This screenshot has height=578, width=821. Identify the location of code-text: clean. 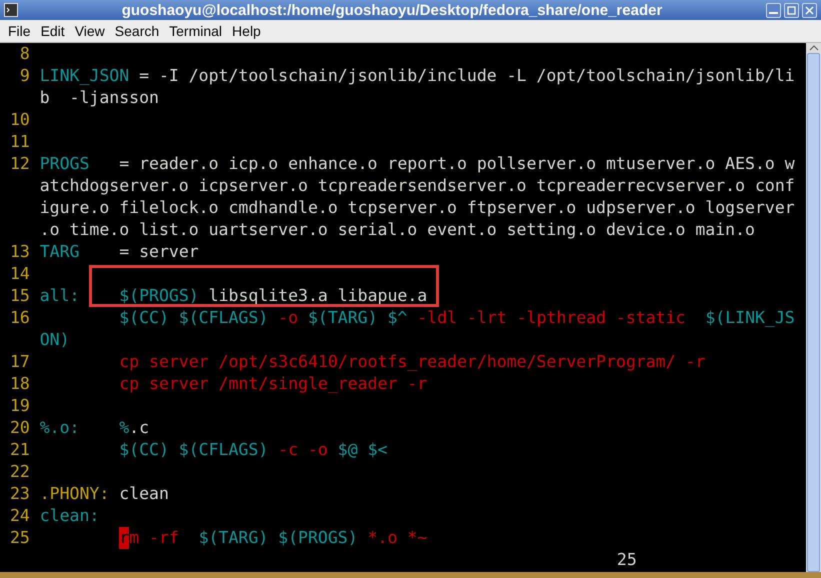
(143, 494).